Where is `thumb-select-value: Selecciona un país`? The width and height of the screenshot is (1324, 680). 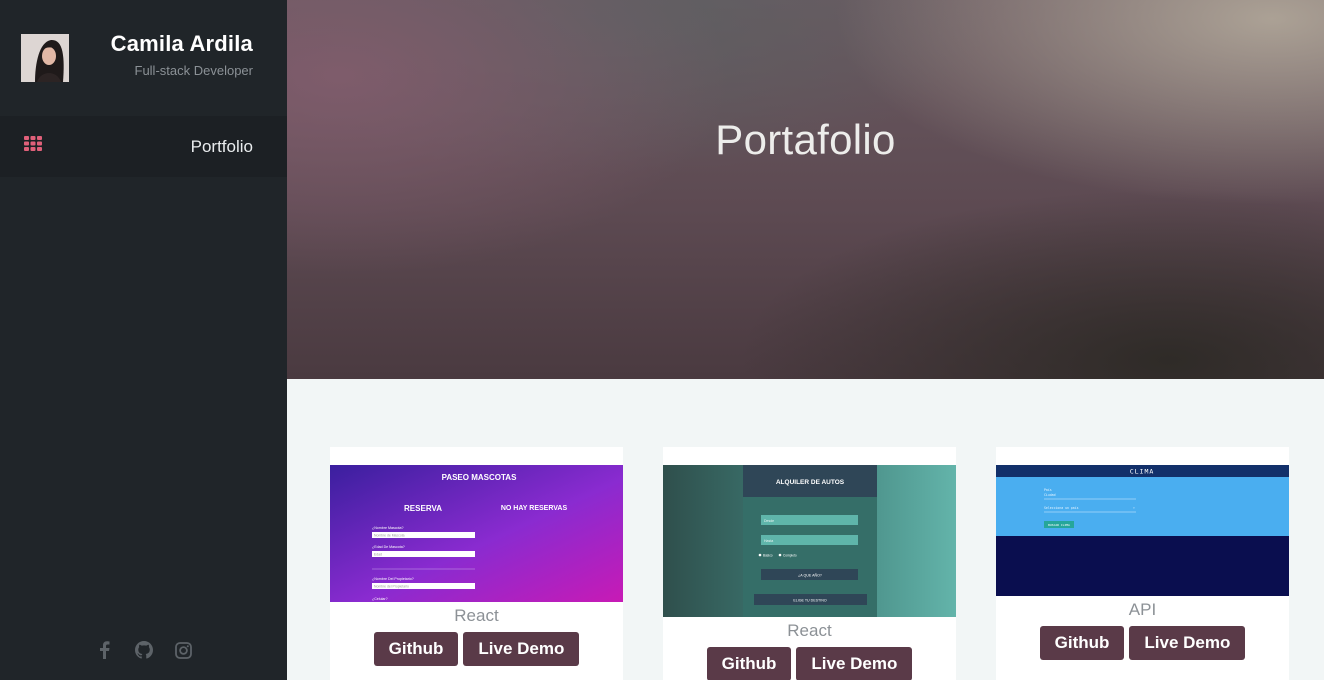
thumb-select-value: Selecciona un país is located at coordinates (1061, 508).